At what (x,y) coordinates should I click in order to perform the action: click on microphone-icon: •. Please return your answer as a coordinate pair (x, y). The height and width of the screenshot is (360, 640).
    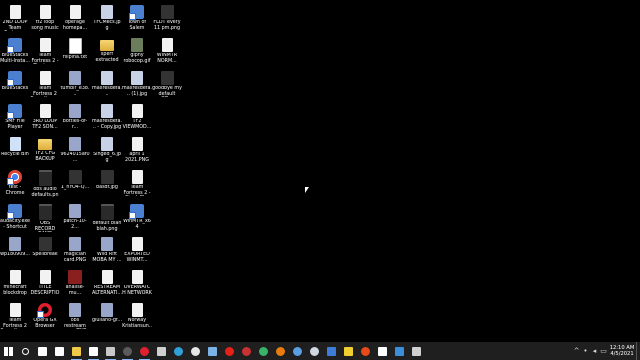
    Looking at the image, I should click on (585, 351).